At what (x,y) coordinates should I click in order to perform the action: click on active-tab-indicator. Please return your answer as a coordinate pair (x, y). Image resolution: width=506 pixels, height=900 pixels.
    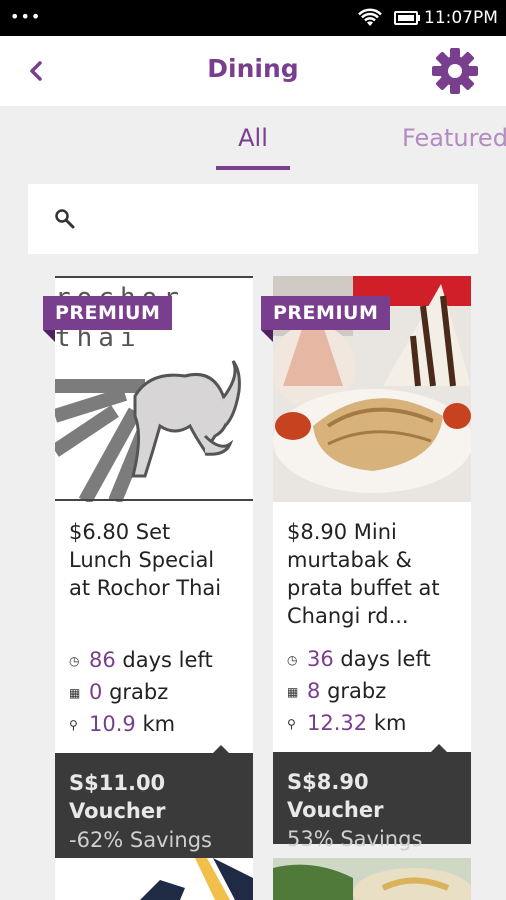
    Looking at the image, I should click on (253, 168).